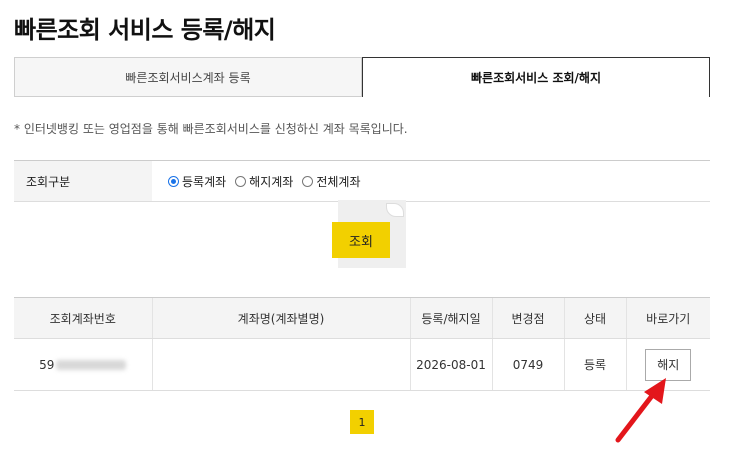  What do you see at coordinates (204, 181) in the screenshot?
I see `radio-label: 등록계좌` at bounding box center [204, 181].